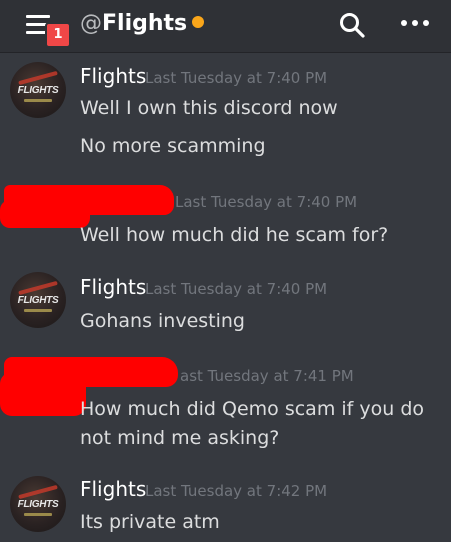  I want to click on message-text: Well how much did he scam for?, so click(234, 235).